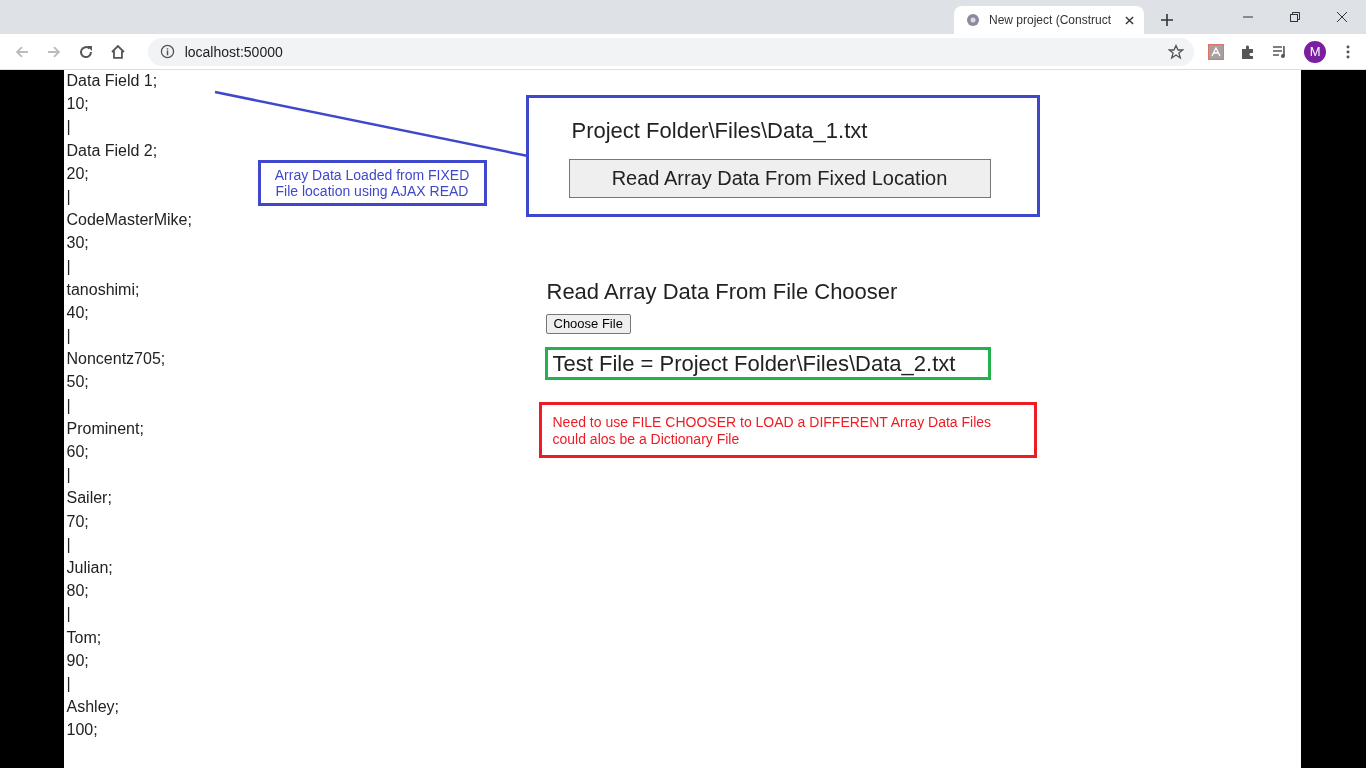  What do you see at coordinates (372, 183) in the screenshot?
I see `annotation-box: Array Data Loaded from FIXED File location using AJAX READ` at bounding box center [372, 183].